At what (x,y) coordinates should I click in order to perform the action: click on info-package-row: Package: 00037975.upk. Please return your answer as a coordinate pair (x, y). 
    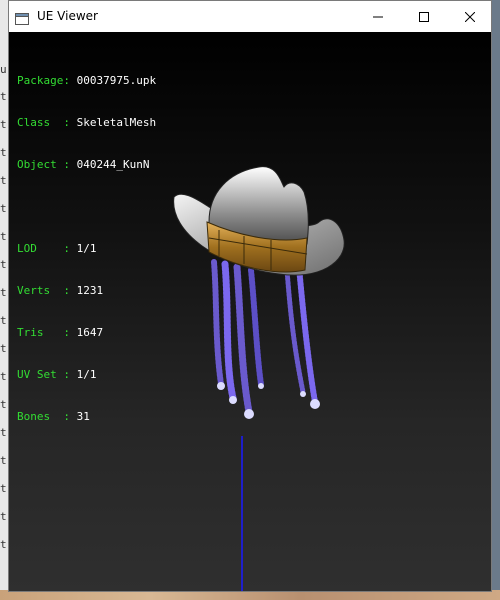
    Looking at the image, I should click on (87, 80).